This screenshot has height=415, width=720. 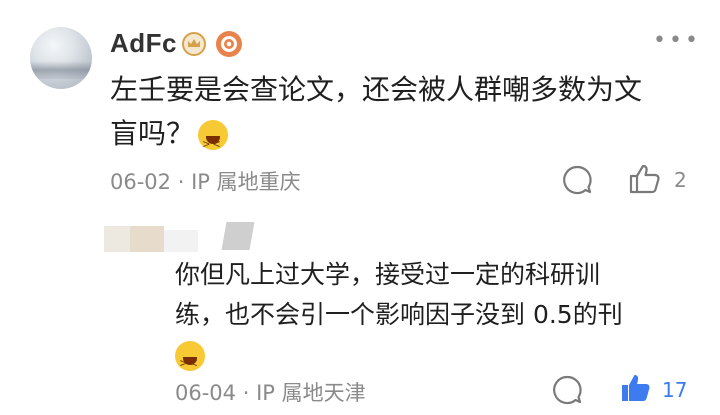 What do you see at coordinates (636, 390) in the screenshot?
I see `thumbs-up-icon-liked` at bounding box center [636, 390].